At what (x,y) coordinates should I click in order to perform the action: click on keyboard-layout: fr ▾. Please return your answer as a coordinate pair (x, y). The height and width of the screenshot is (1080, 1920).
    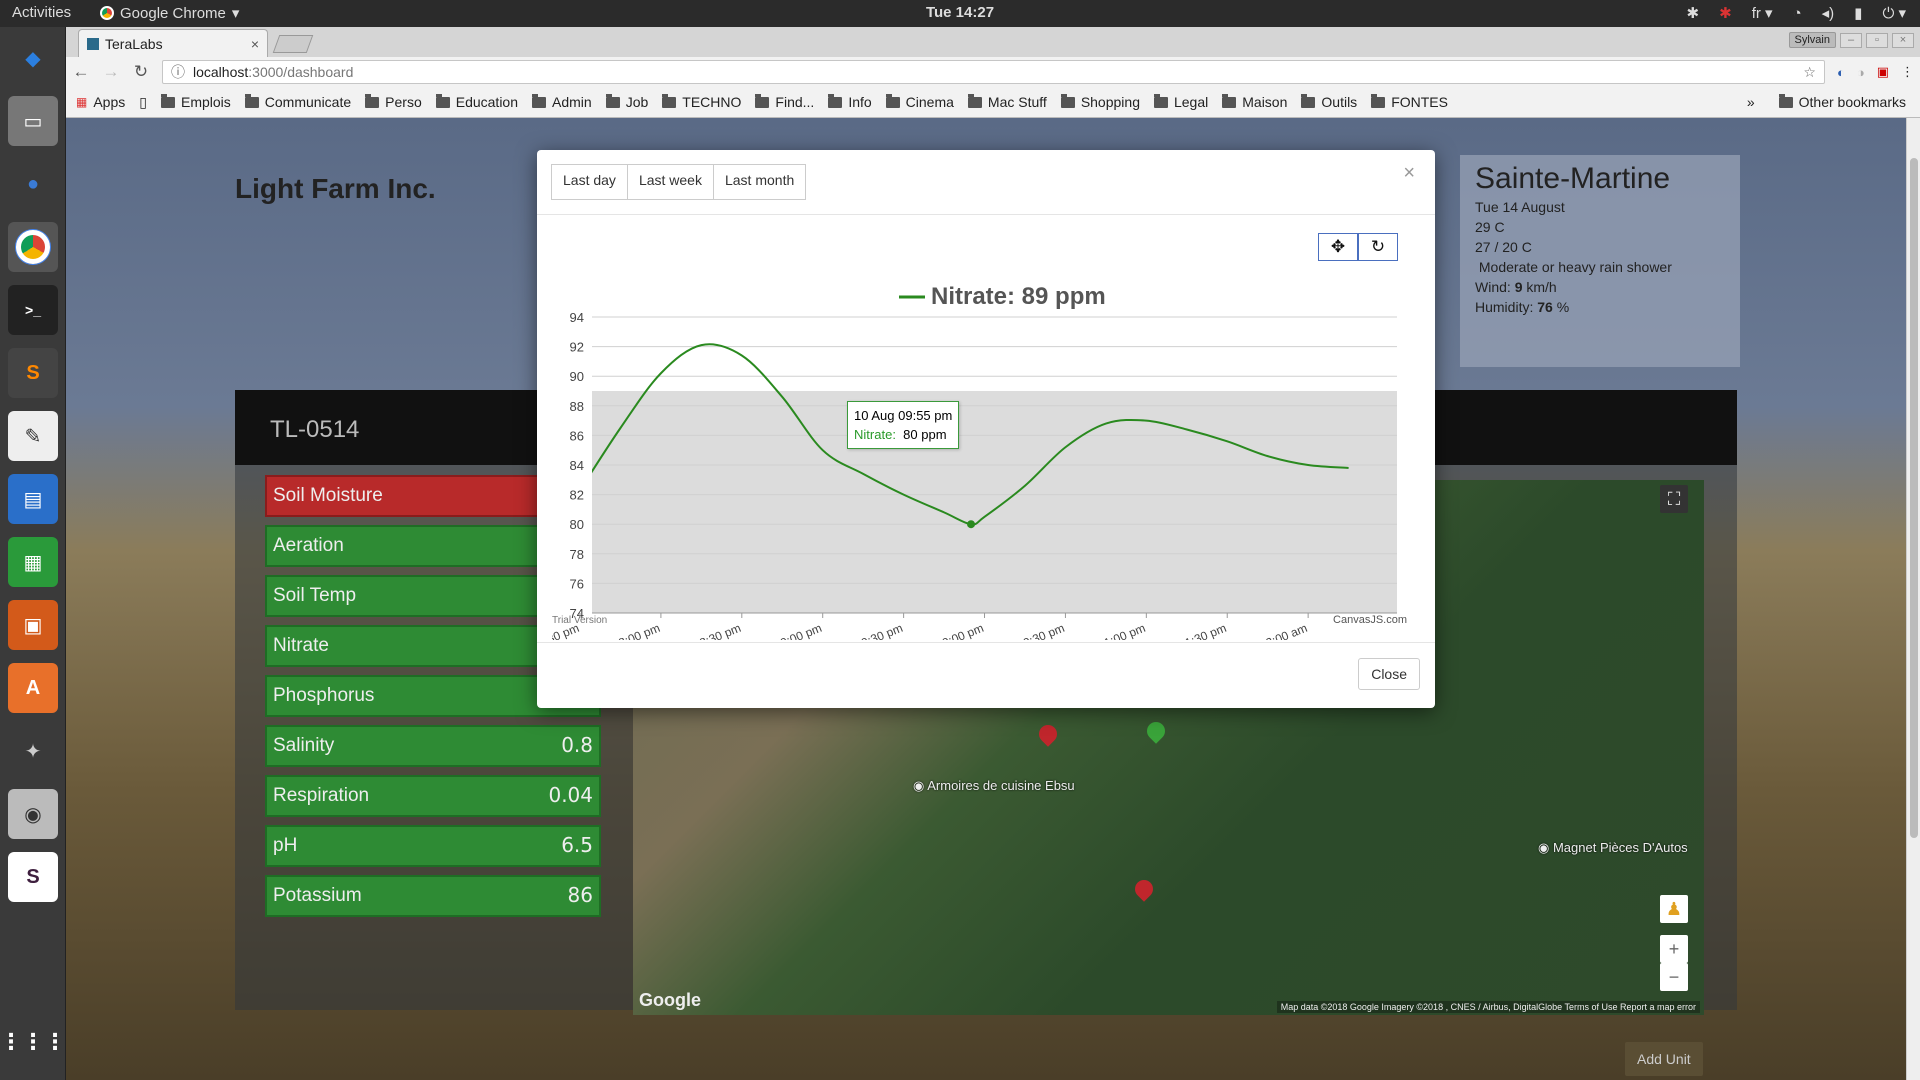
    Looking at the image, I should click on (1762, 13).